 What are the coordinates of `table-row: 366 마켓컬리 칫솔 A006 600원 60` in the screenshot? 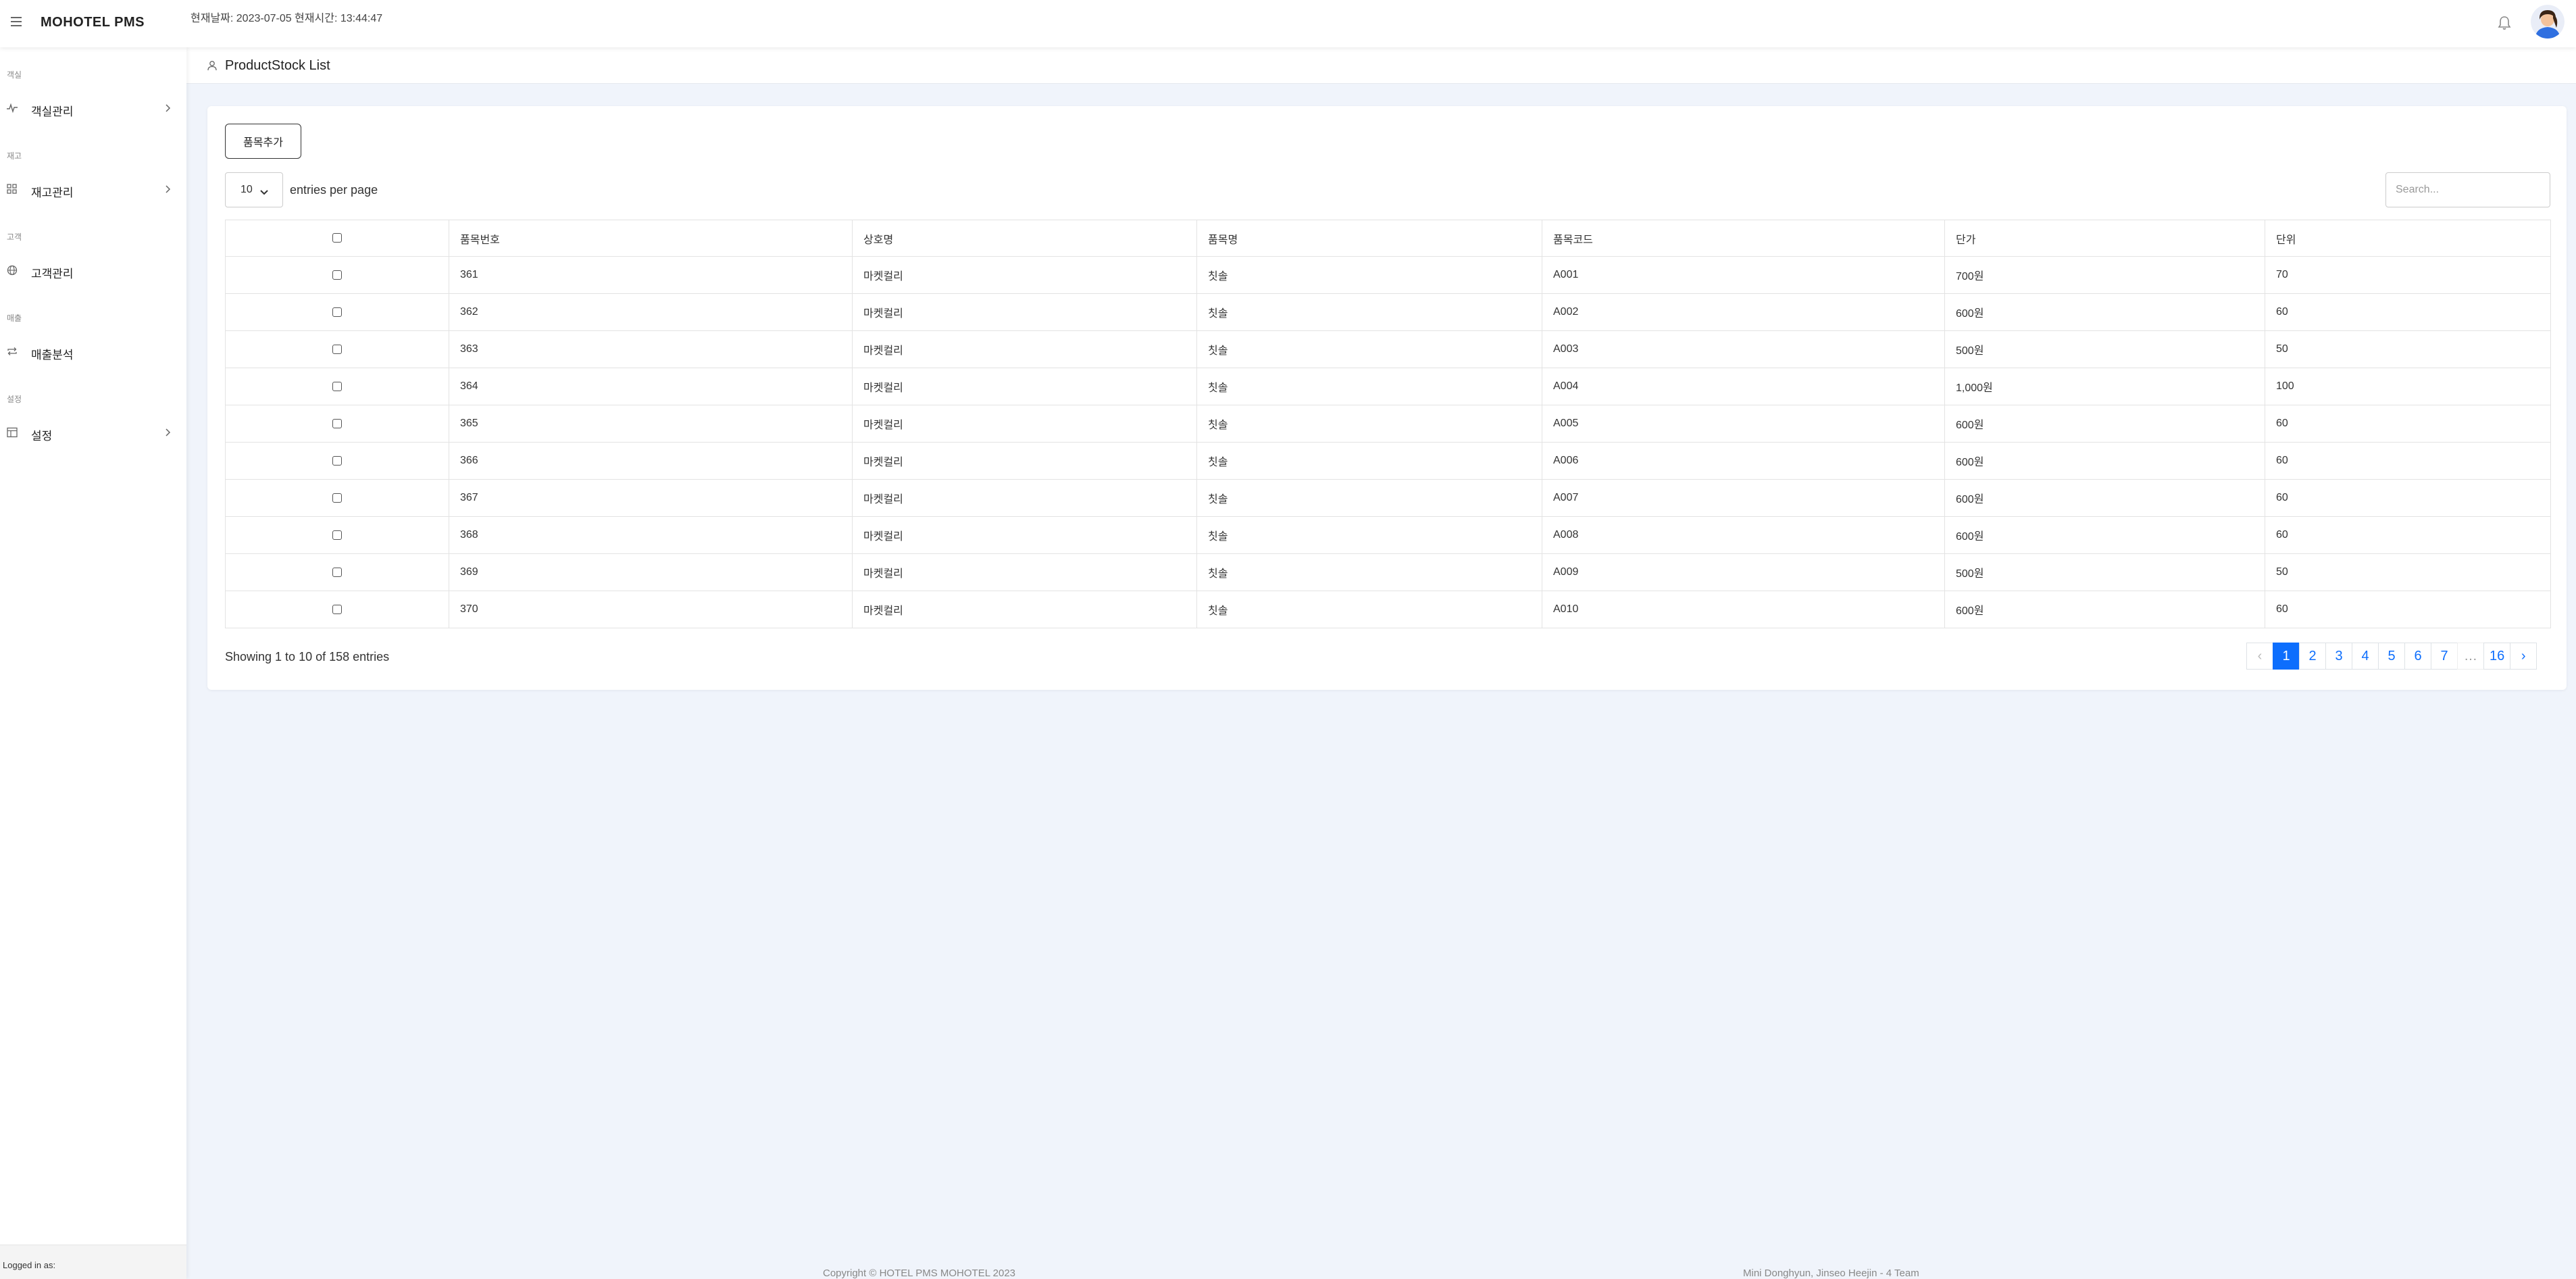 It's located at (1388, 461).